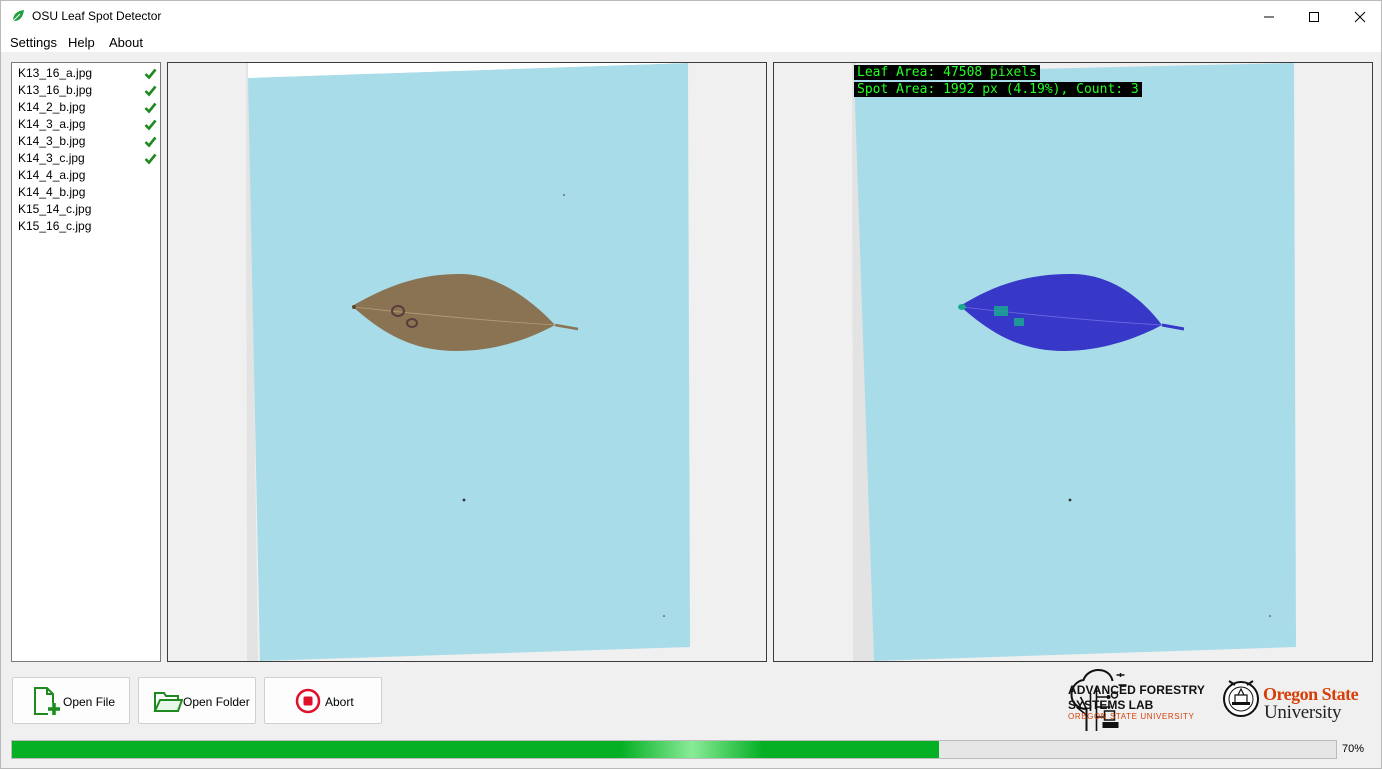 This screenshot has height=769, width=1382. What do you see at coordinates (88, 107) in the screenshot?
I see `file-list-item: K14_2_b.jpg` at bounding box center [88, 107].